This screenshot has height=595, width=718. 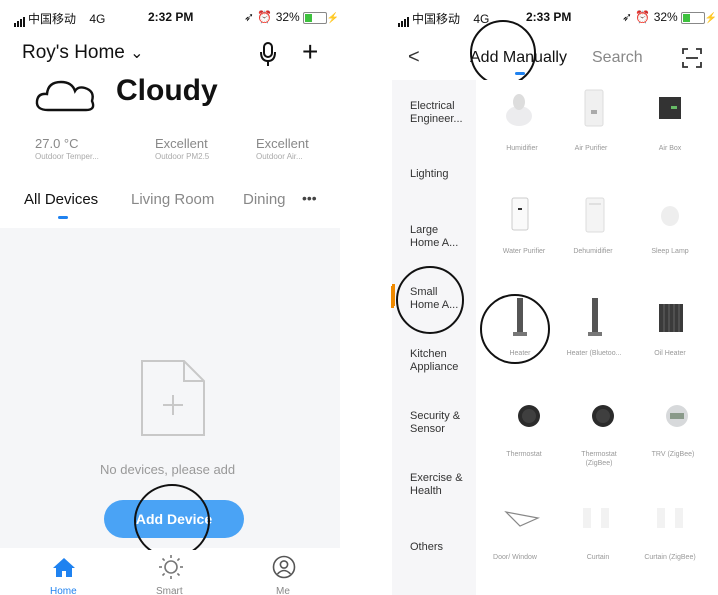 I want to click on category-others: Others, so click(x=440, y=547).